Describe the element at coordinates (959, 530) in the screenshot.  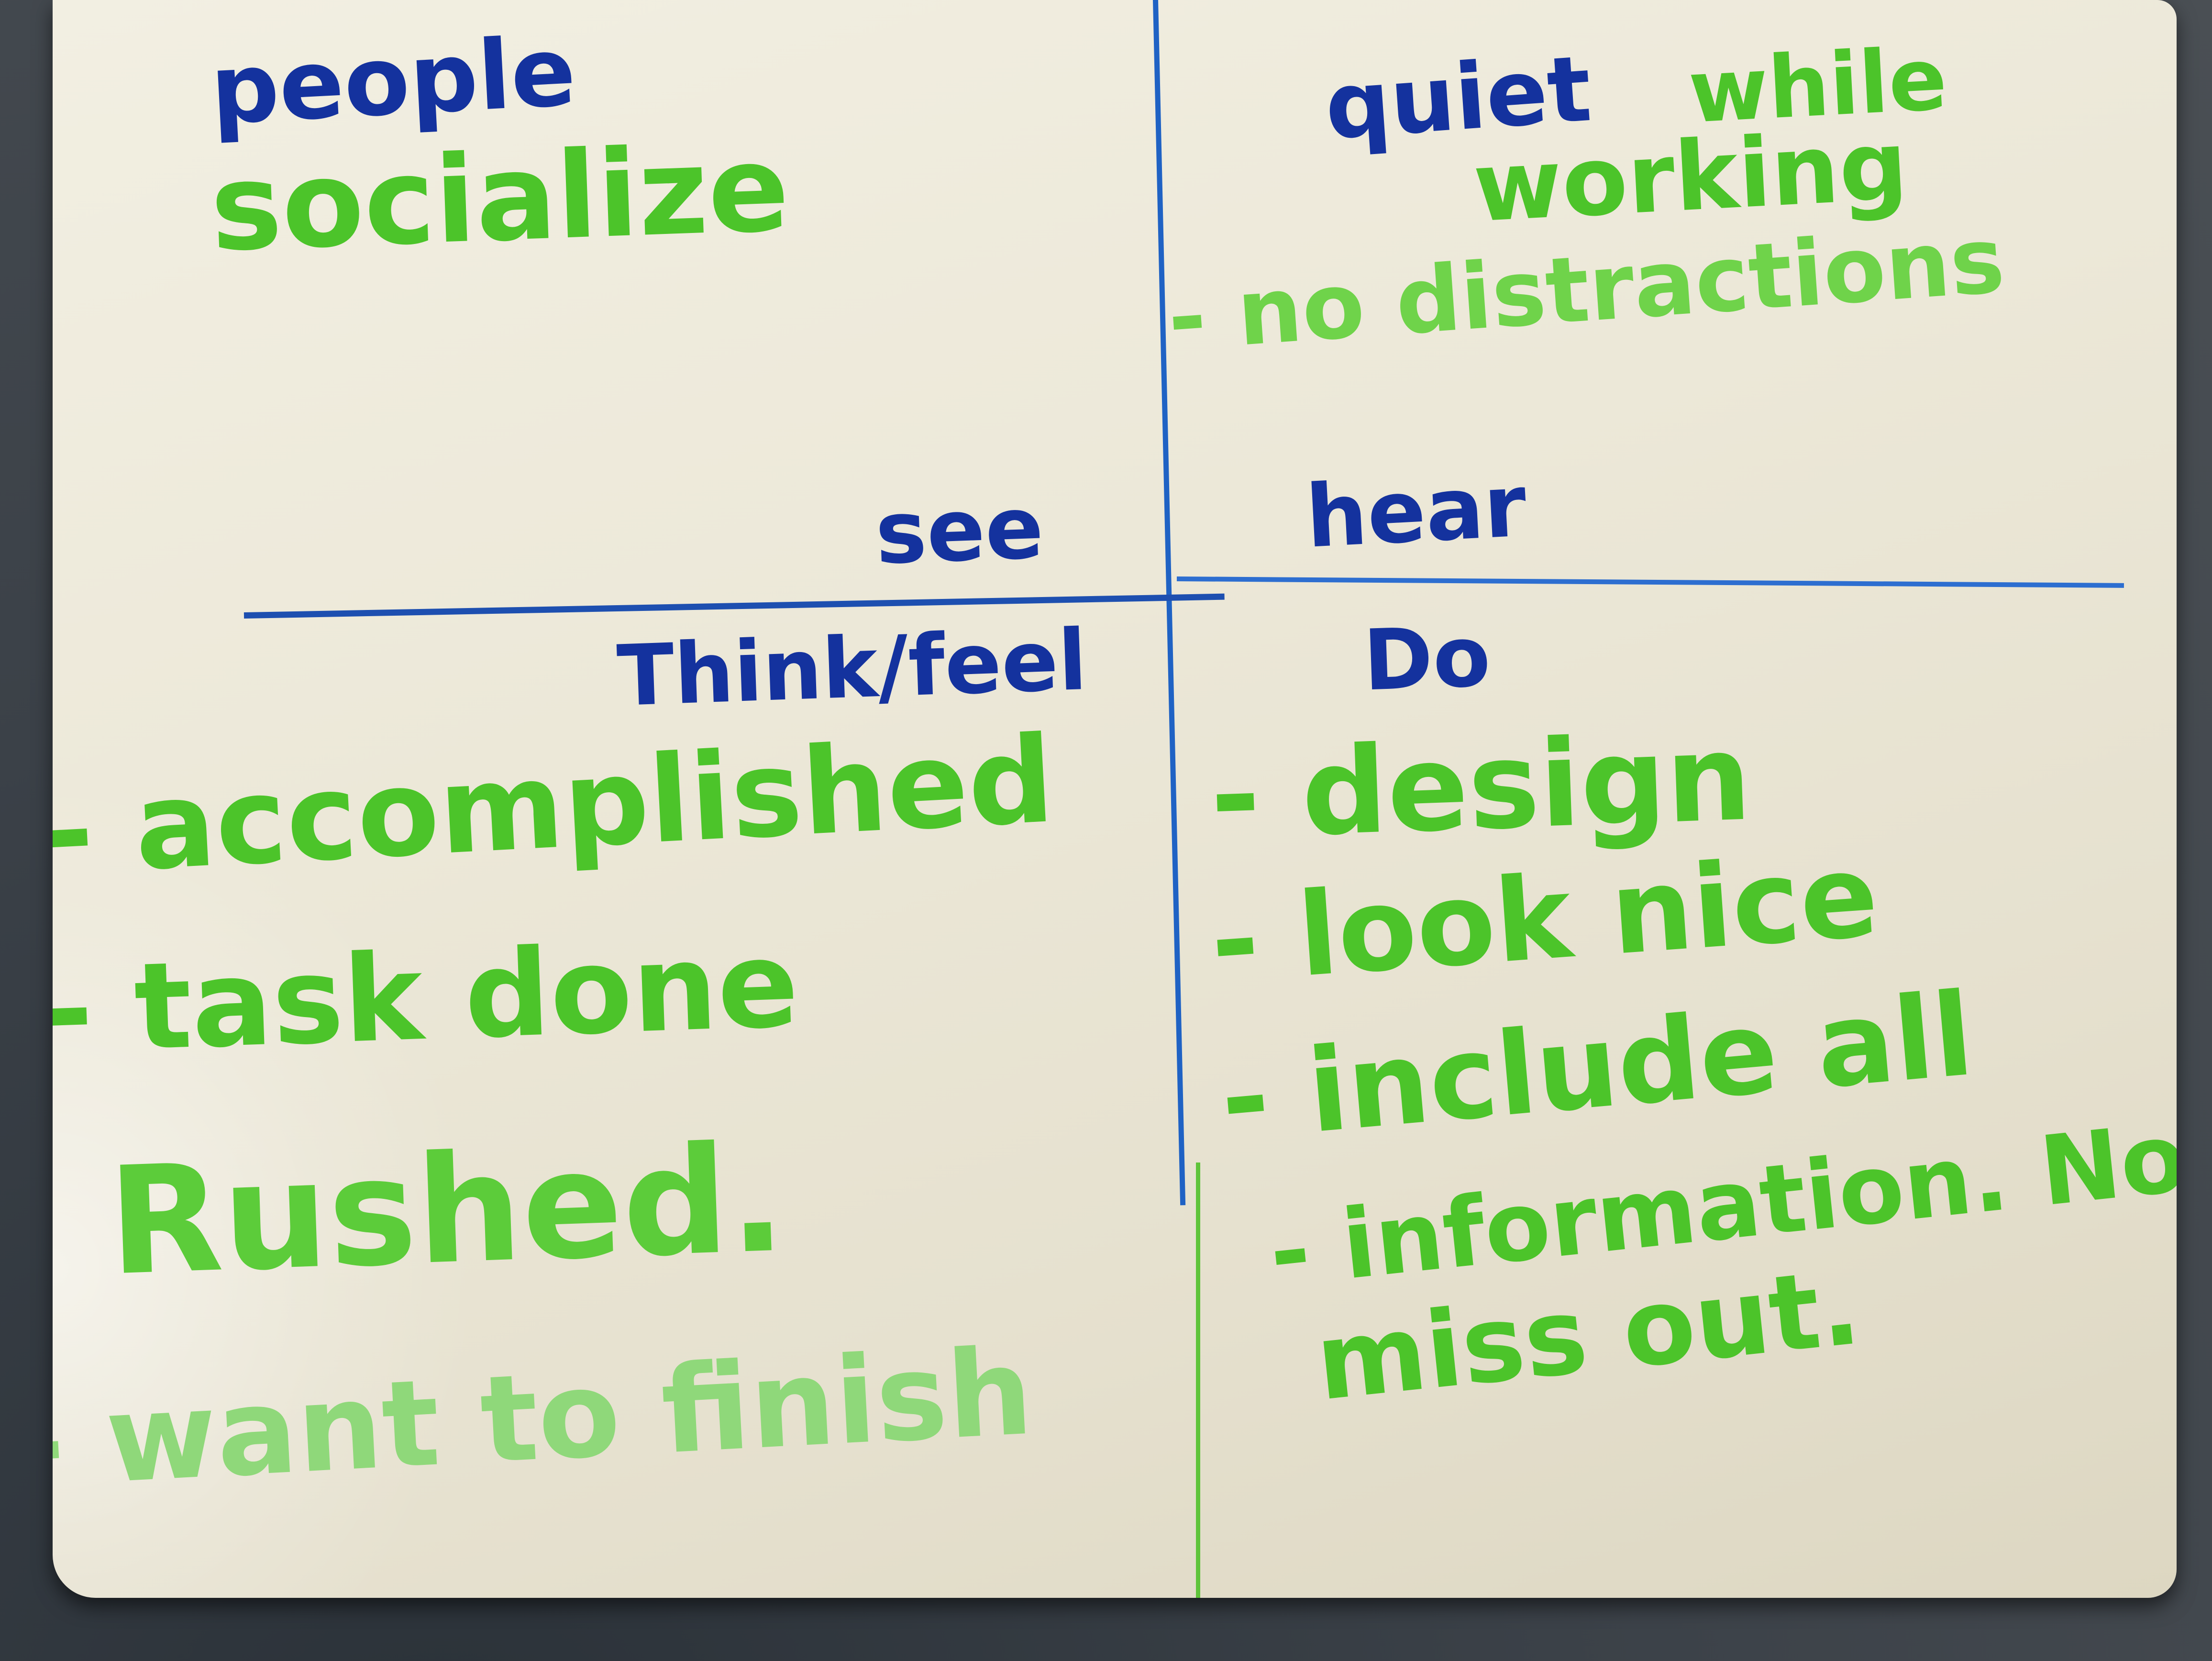
I see `label-see: see` at that location.